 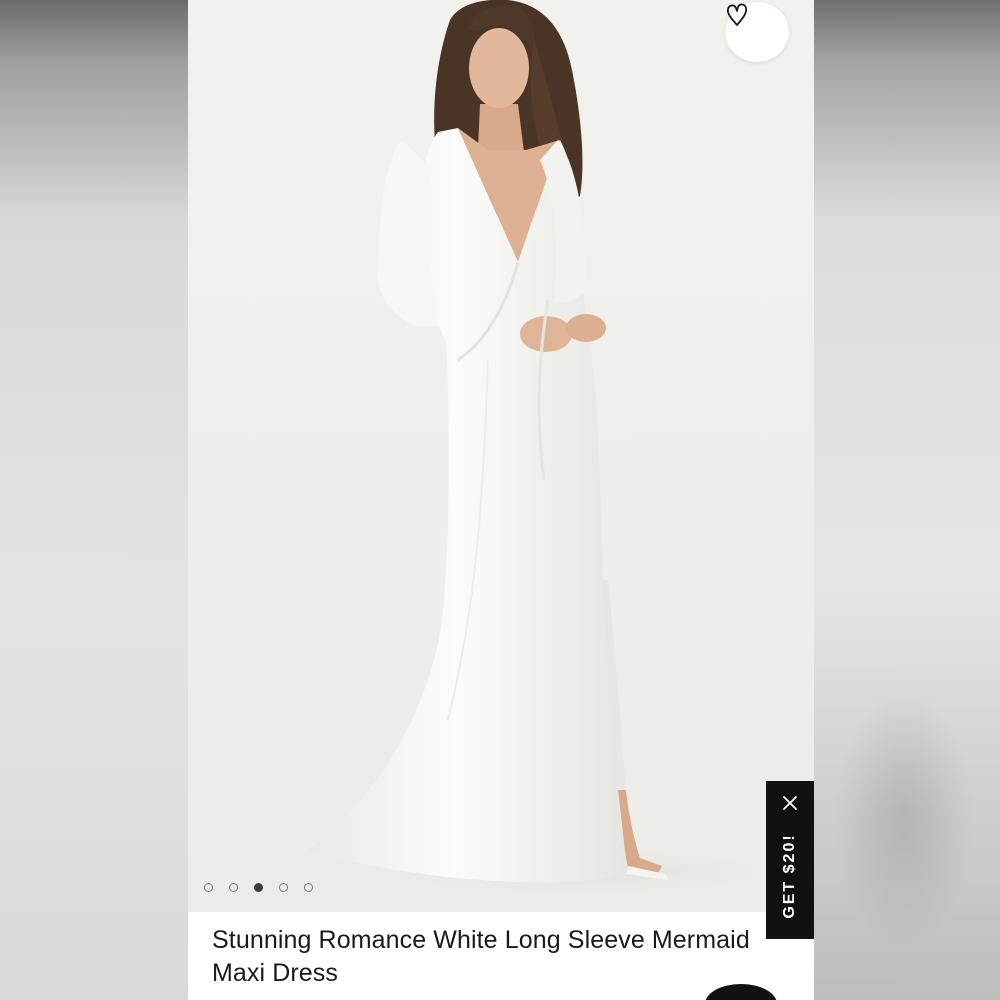 What do you see at coordinates (737, 14) in the screenshot?
I see `heart-outline-icon` at bounding box center [737, 14].